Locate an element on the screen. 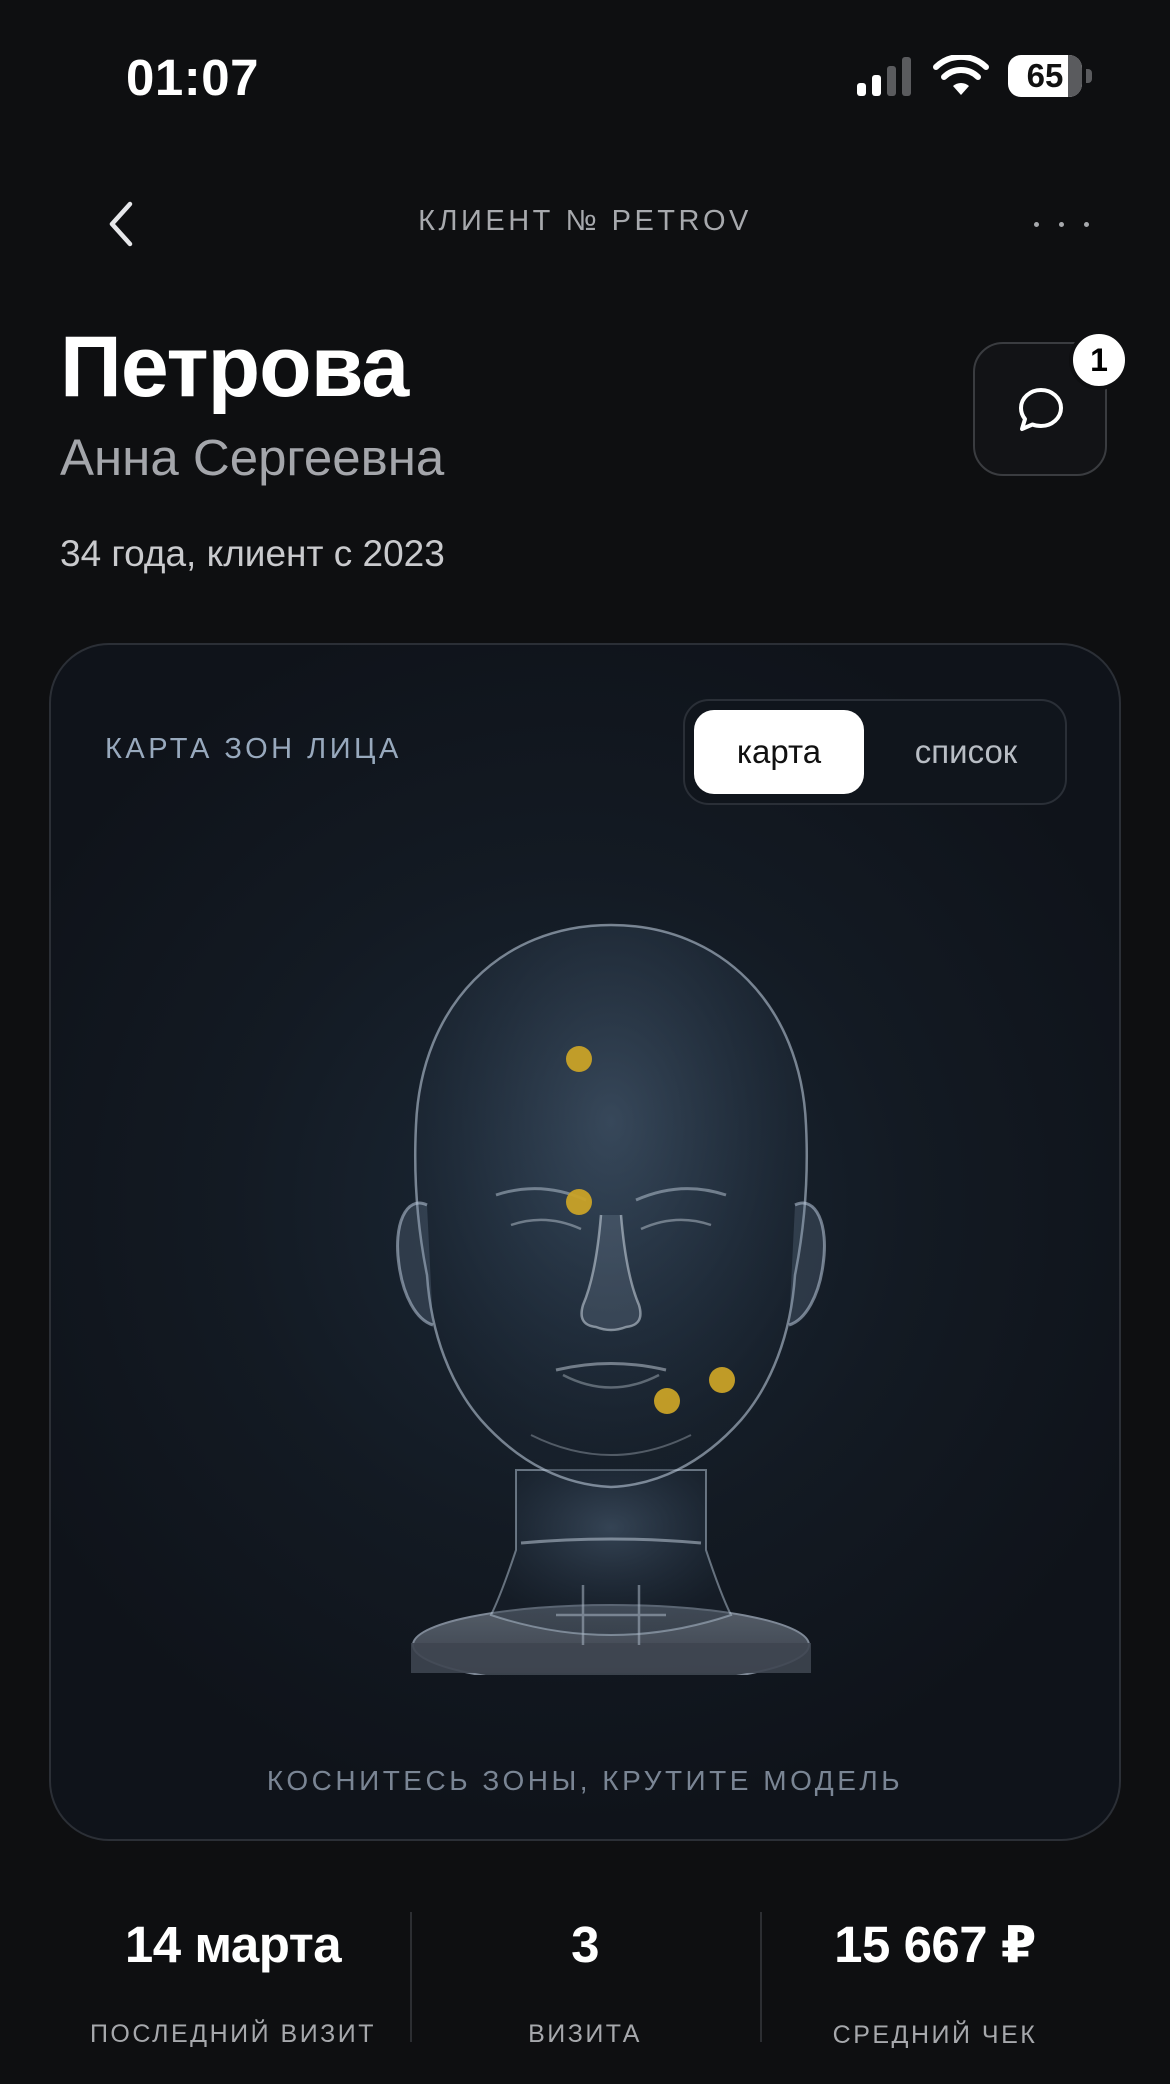  zone-marker-forehead is located at coordinates (579, 1059).